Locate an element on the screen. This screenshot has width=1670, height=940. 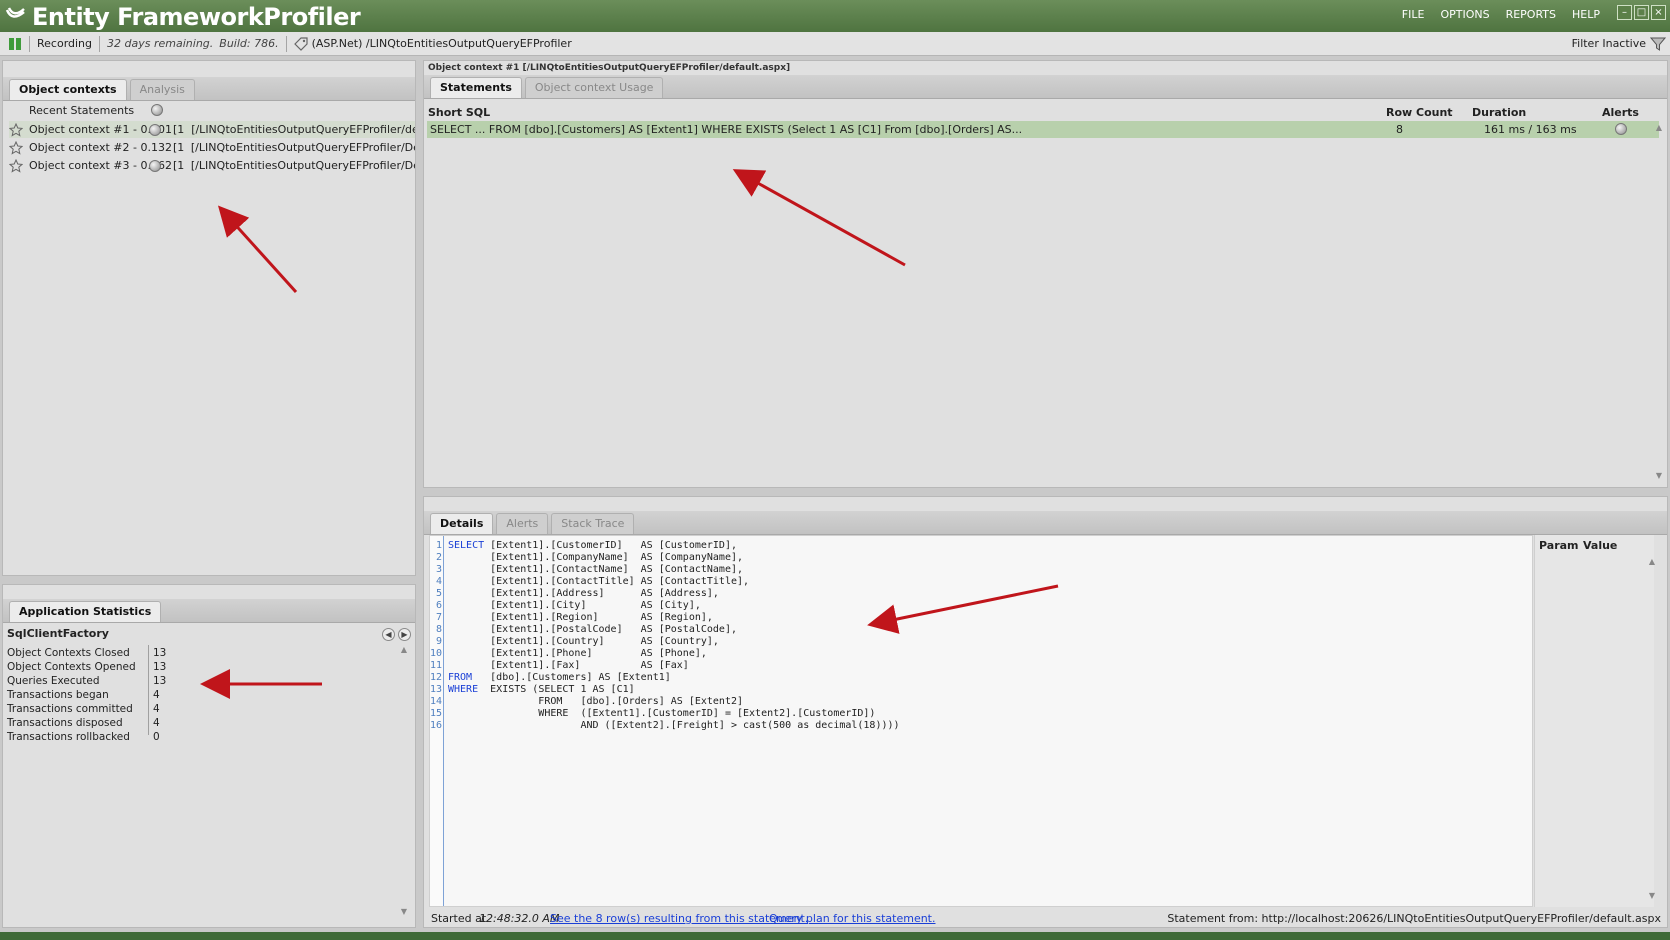
sql-text: [Extent1].[CustomerID] AS [CustomerID], is located at coordinates (610, 545).